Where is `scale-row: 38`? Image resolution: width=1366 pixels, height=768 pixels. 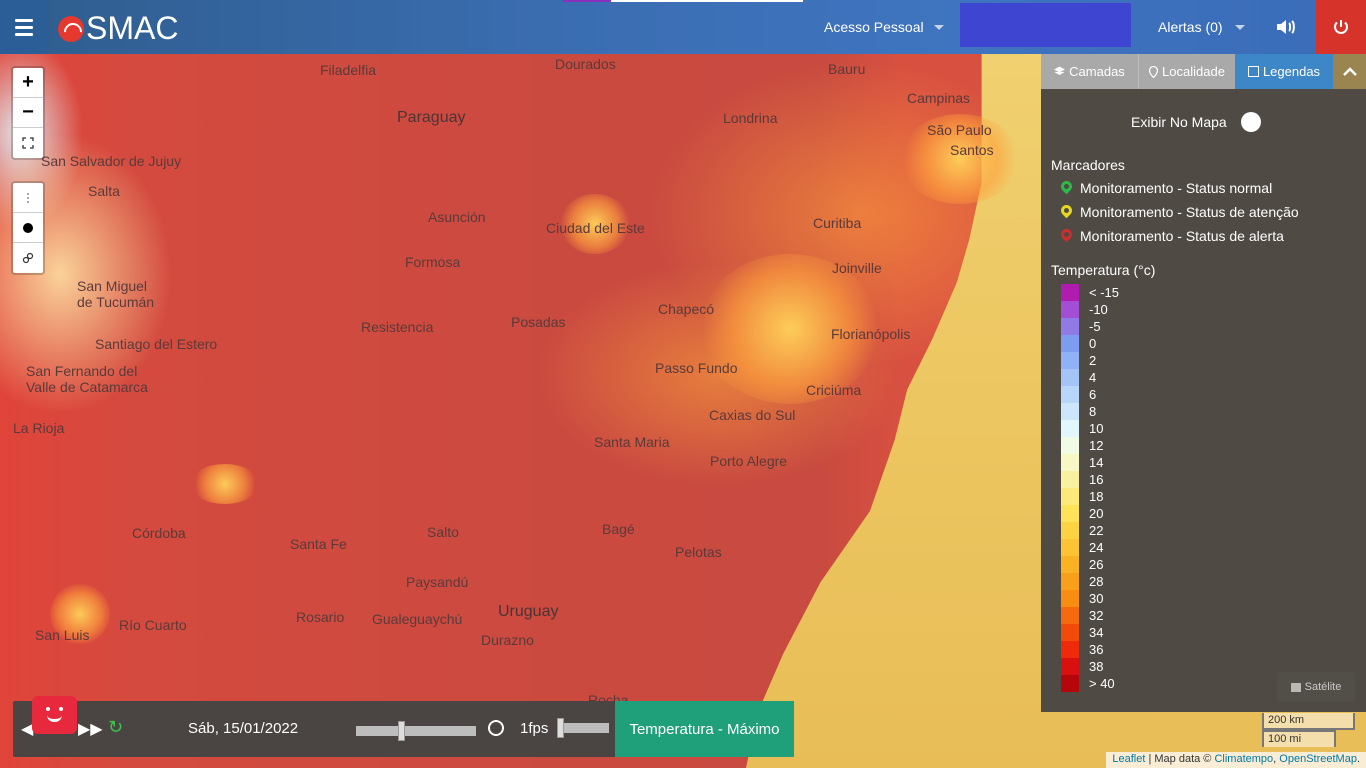
scale-row: 38 is located at coordinates (1090, 666).